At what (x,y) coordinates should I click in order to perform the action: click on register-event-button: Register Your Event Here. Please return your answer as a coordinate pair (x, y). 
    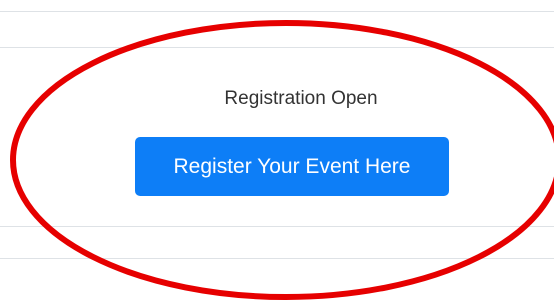
    Looking at the image, I should click on (292, 166).